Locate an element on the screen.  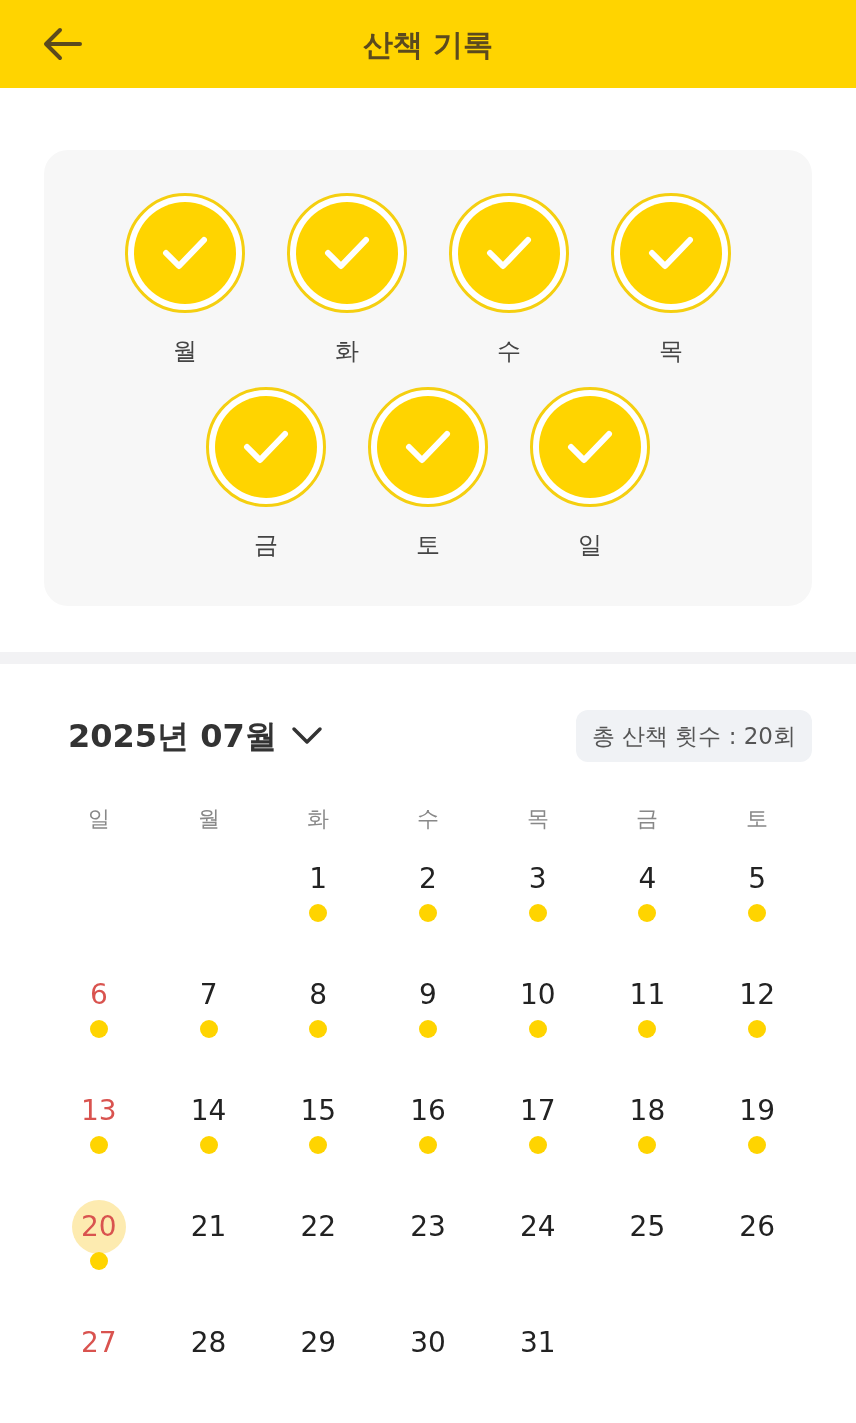
weekday-label: 토 is located at coordinates (428, 545).